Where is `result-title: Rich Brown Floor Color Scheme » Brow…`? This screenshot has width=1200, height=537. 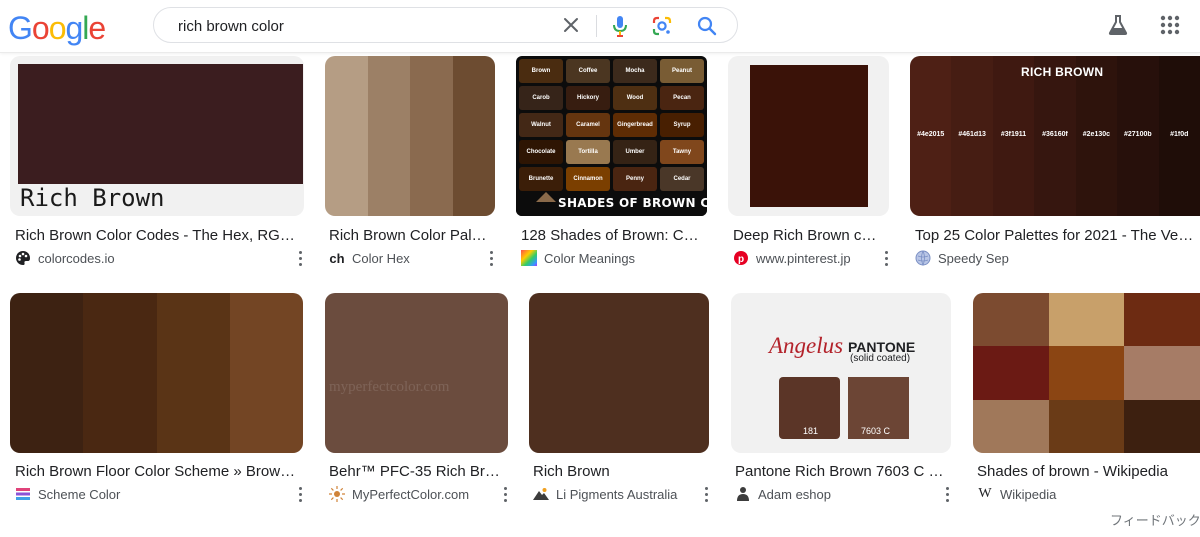
result-title: Rich Brown Floor Color Scheme » Brow… is located at coordinates (157, 471).